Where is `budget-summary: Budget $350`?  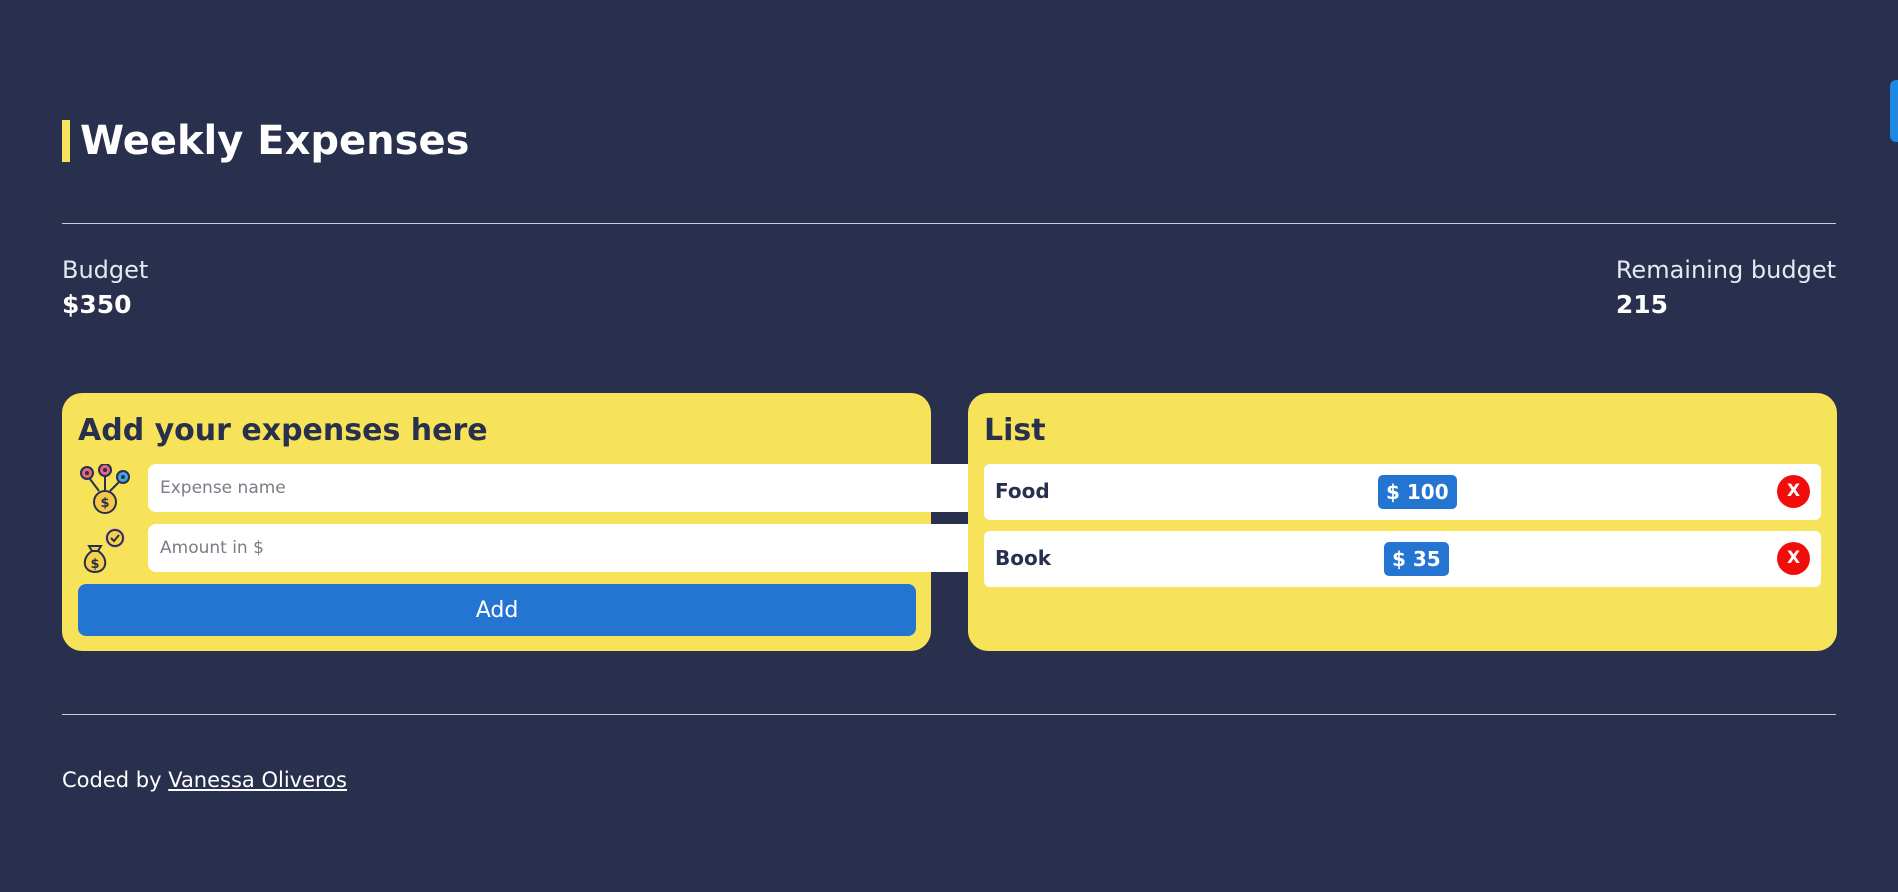 budget-summary: Budget $350 is located at coordinates (105, 287).